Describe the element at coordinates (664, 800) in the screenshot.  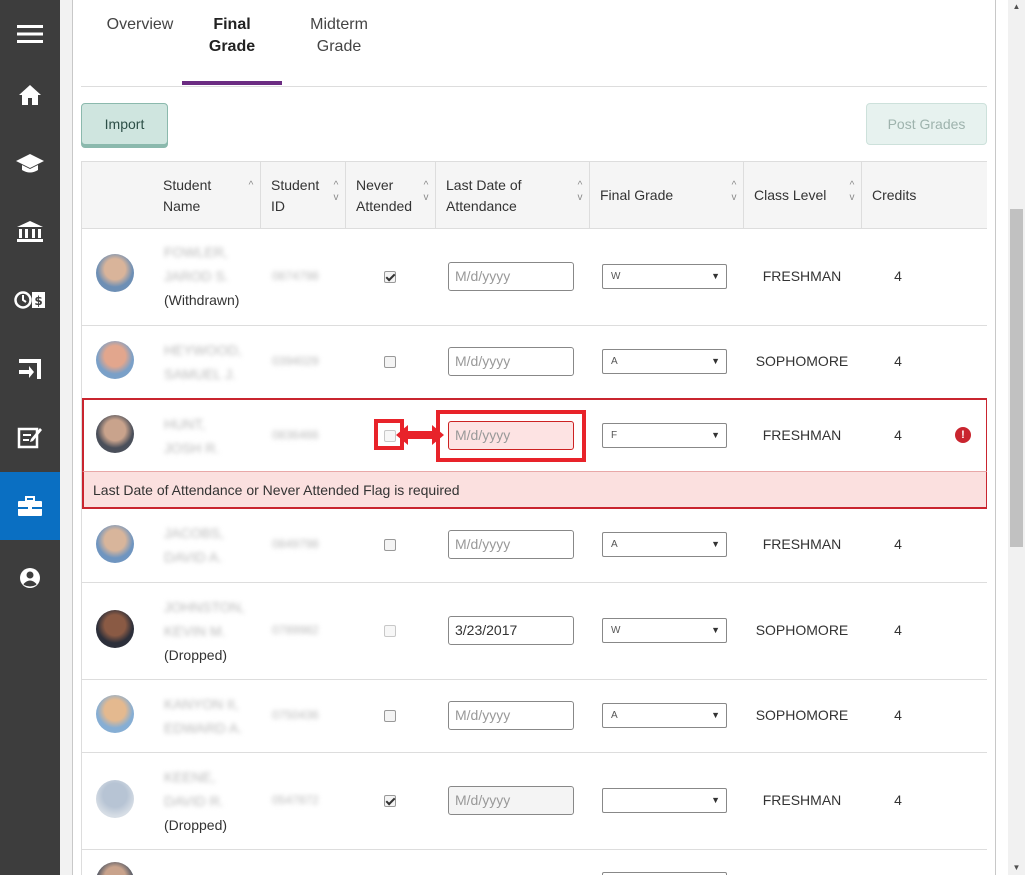
I see `final-grade-select: ▼` at that location.